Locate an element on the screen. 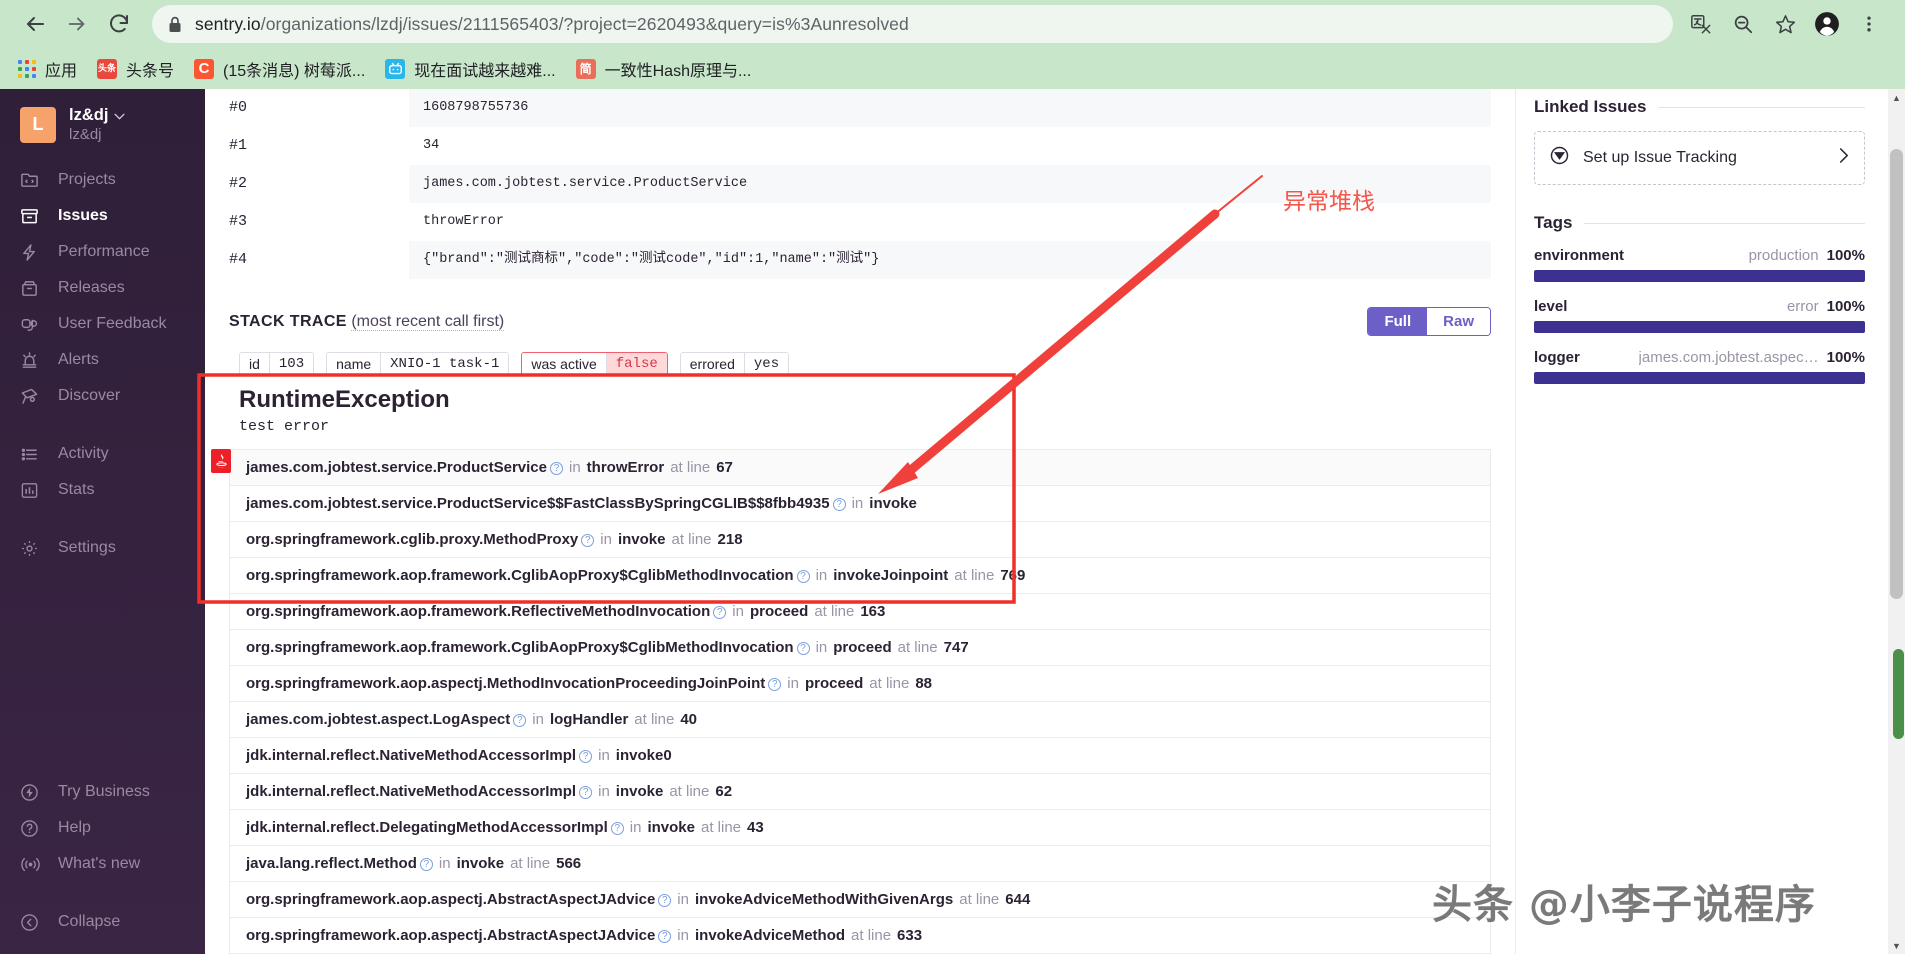 Image resolution: width=1905 pixels, height=954 pixels. page-scrollbar: ▲ ▼ is located at coordinates (1896, 521).